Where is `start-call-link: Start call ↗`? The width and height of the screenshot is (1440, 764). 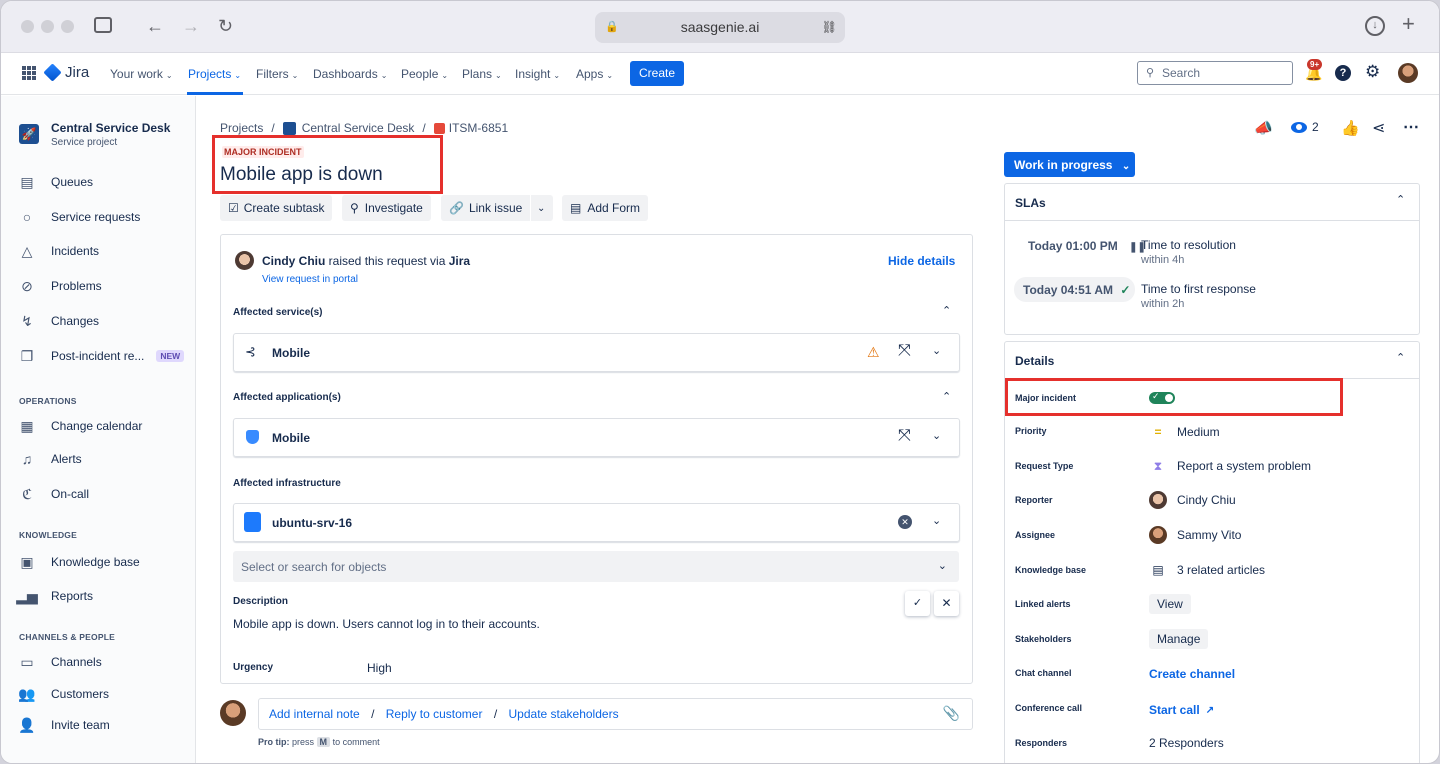 start-call-link: Start call ↗ is located at coordinates (1181, 710).